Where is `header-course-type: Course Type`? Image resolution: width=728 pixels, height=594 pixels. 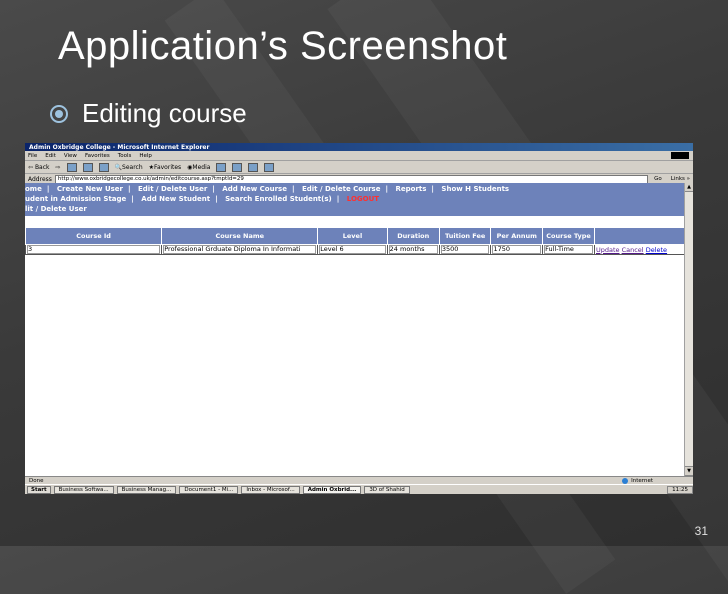
header-course-type: Course Type is located at coordinates (568, 236).